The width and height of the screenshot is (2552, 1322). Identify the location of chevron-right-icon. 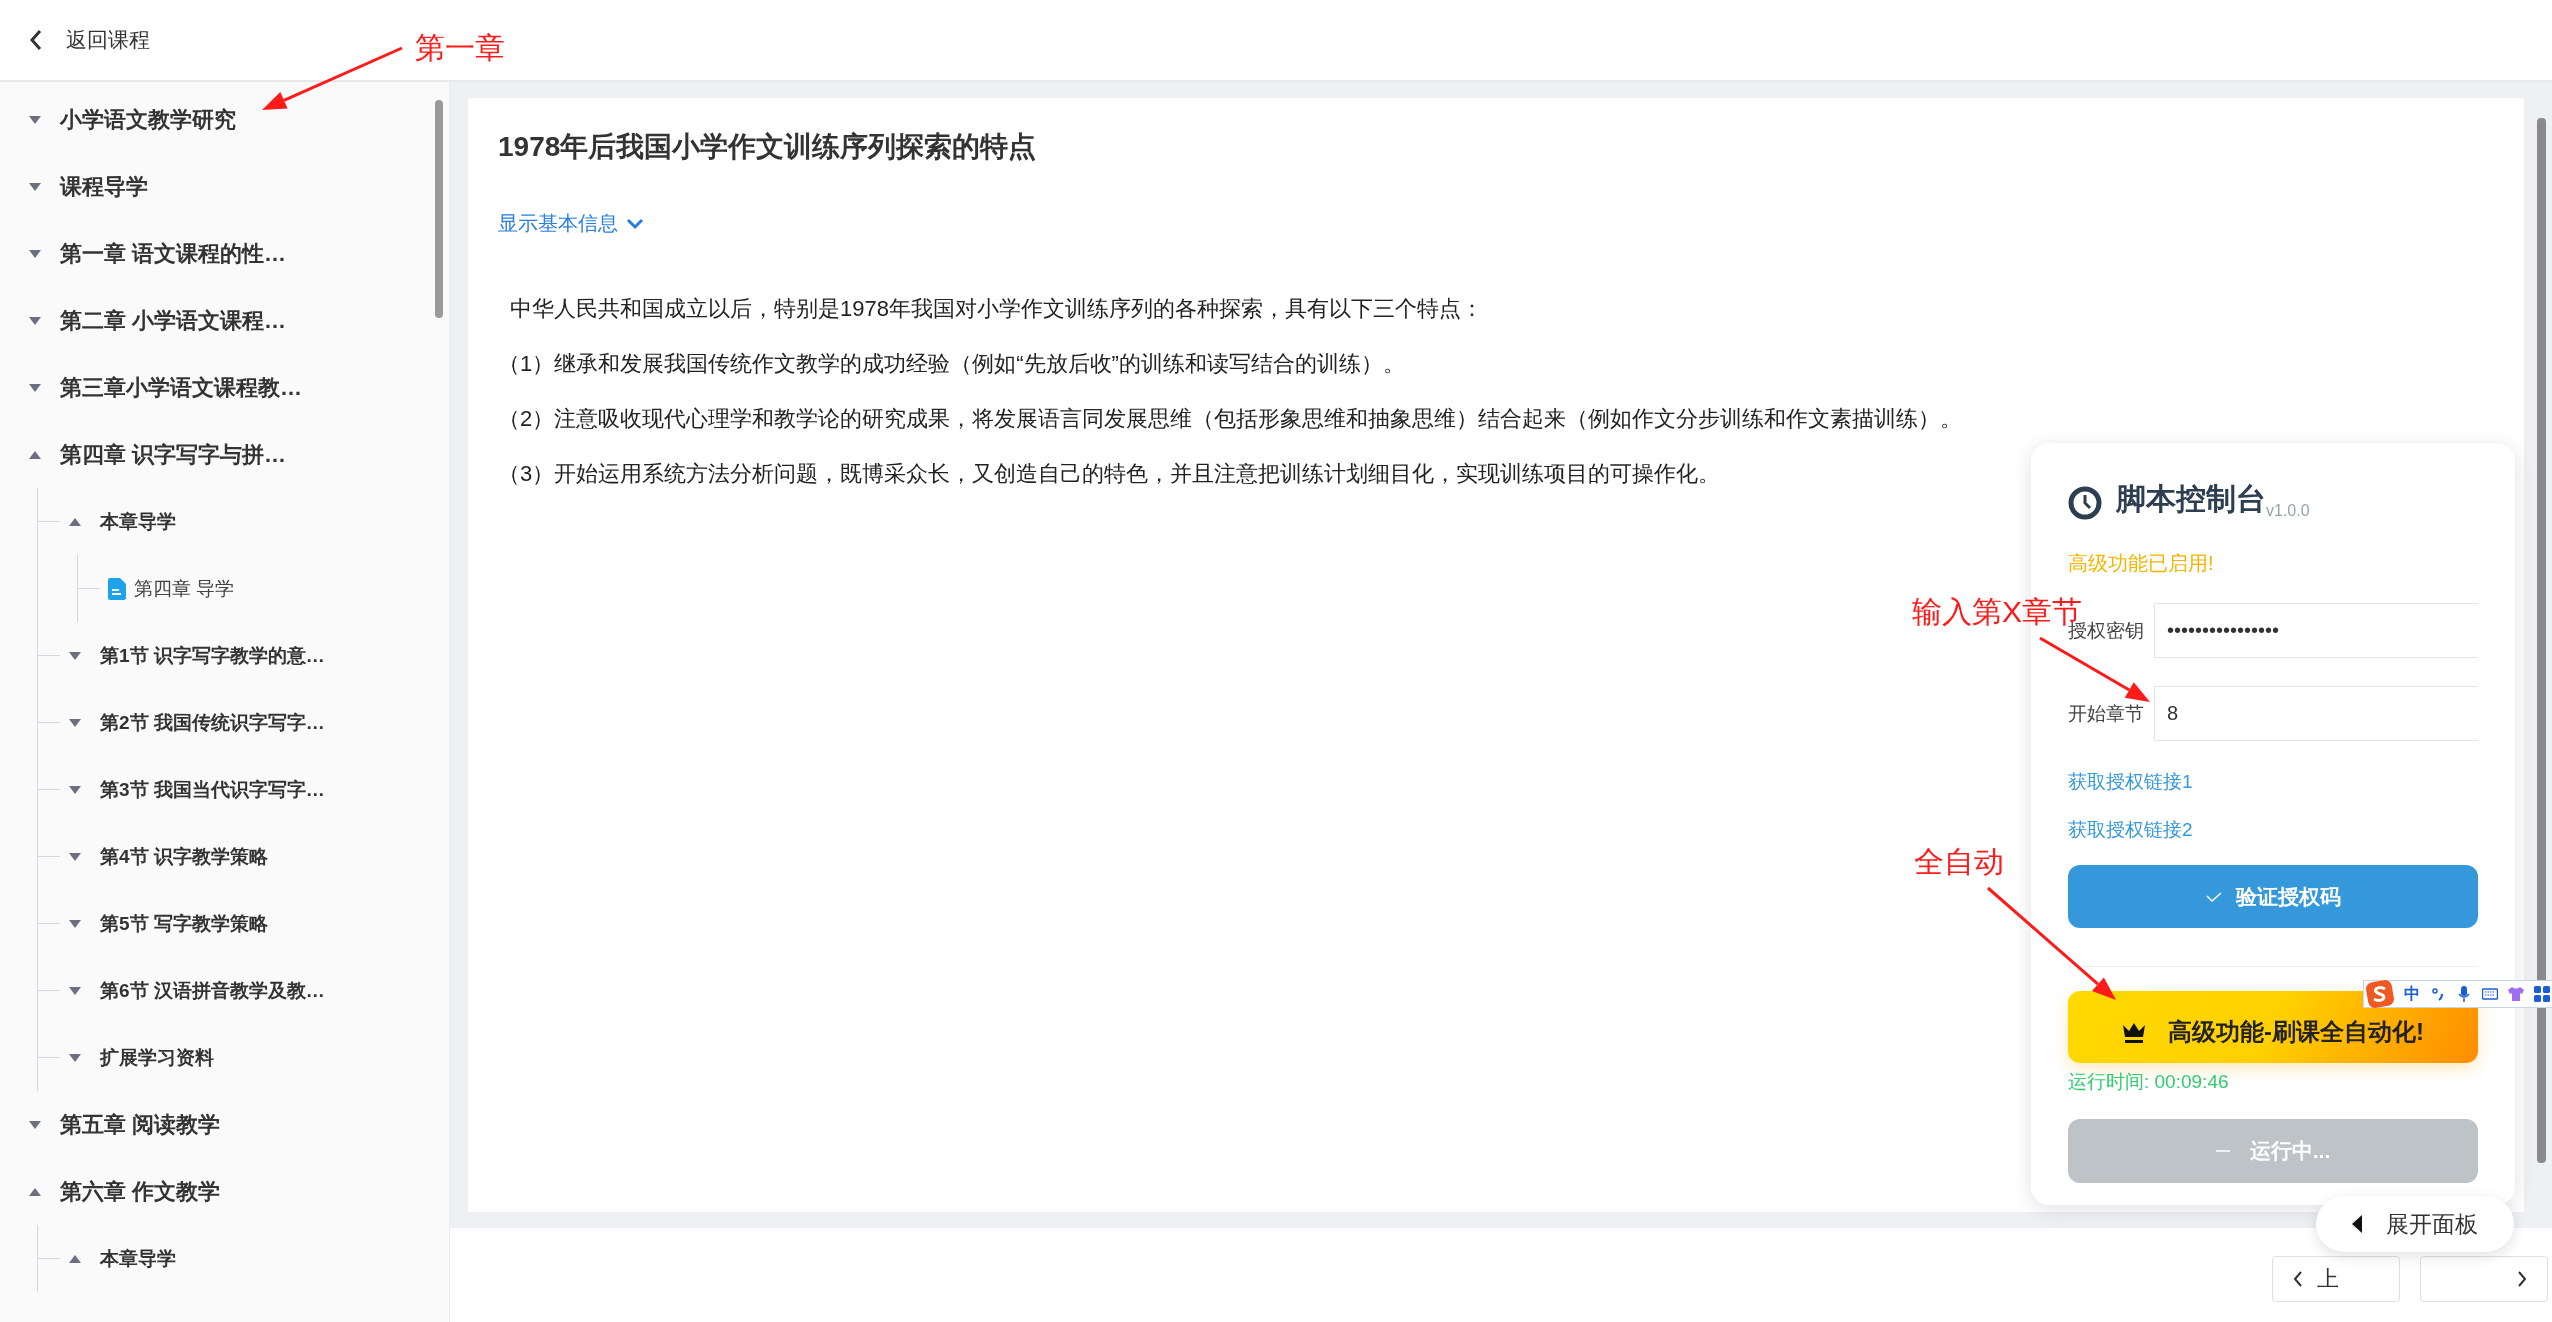
(2522, 1279).